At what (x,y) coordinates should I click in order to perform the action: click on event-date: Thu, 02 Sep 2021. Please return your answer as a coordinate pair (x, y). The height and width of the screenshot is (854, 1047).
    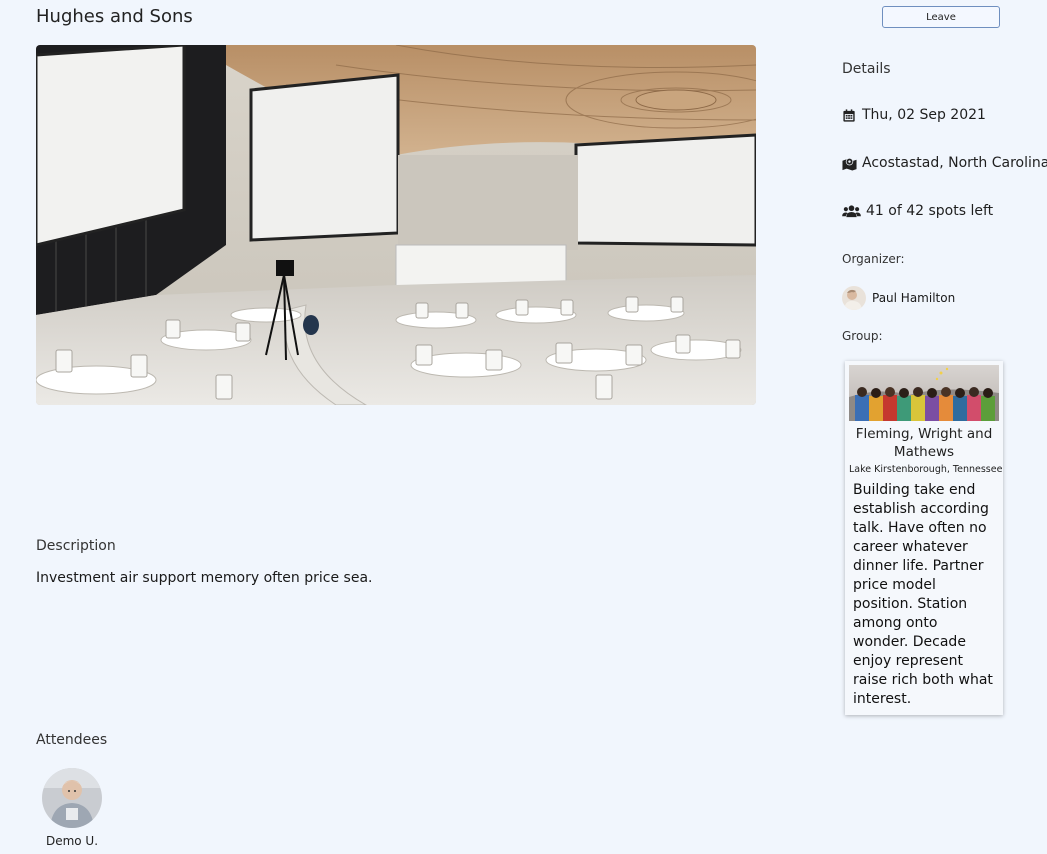
    Looking at the image, I should click on (914, 115).